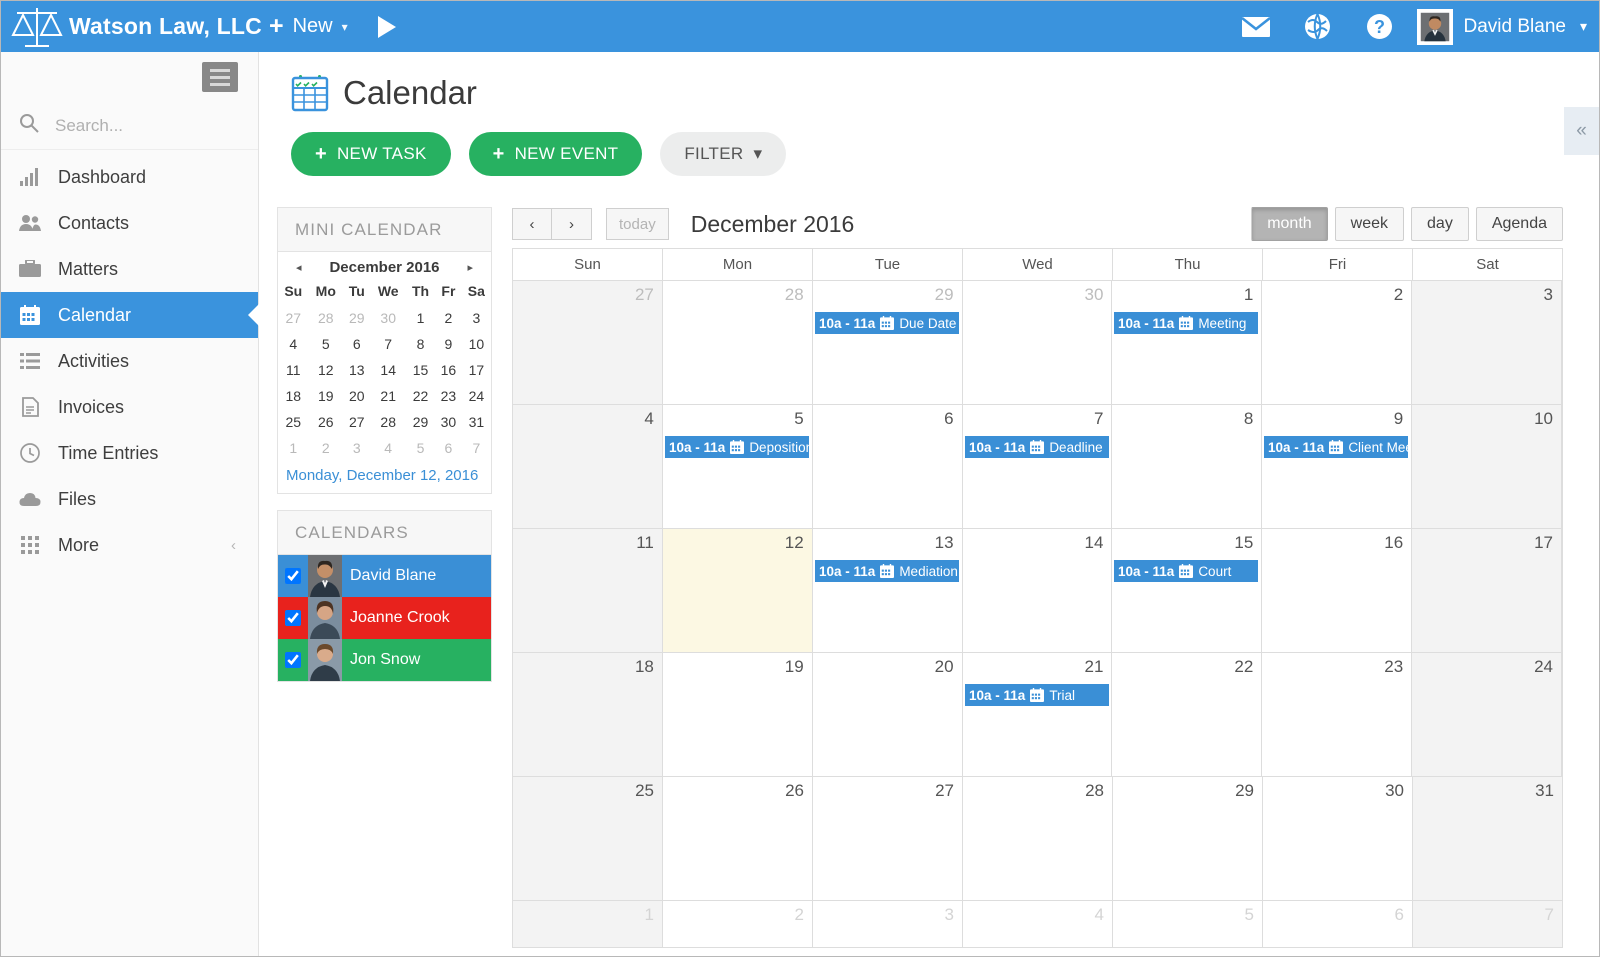 This screenshot has height=957, width=1600. What do you see at coordinates (386, 26) in the screenshot?
I see `play-icon` at bounding box center [386, 26].